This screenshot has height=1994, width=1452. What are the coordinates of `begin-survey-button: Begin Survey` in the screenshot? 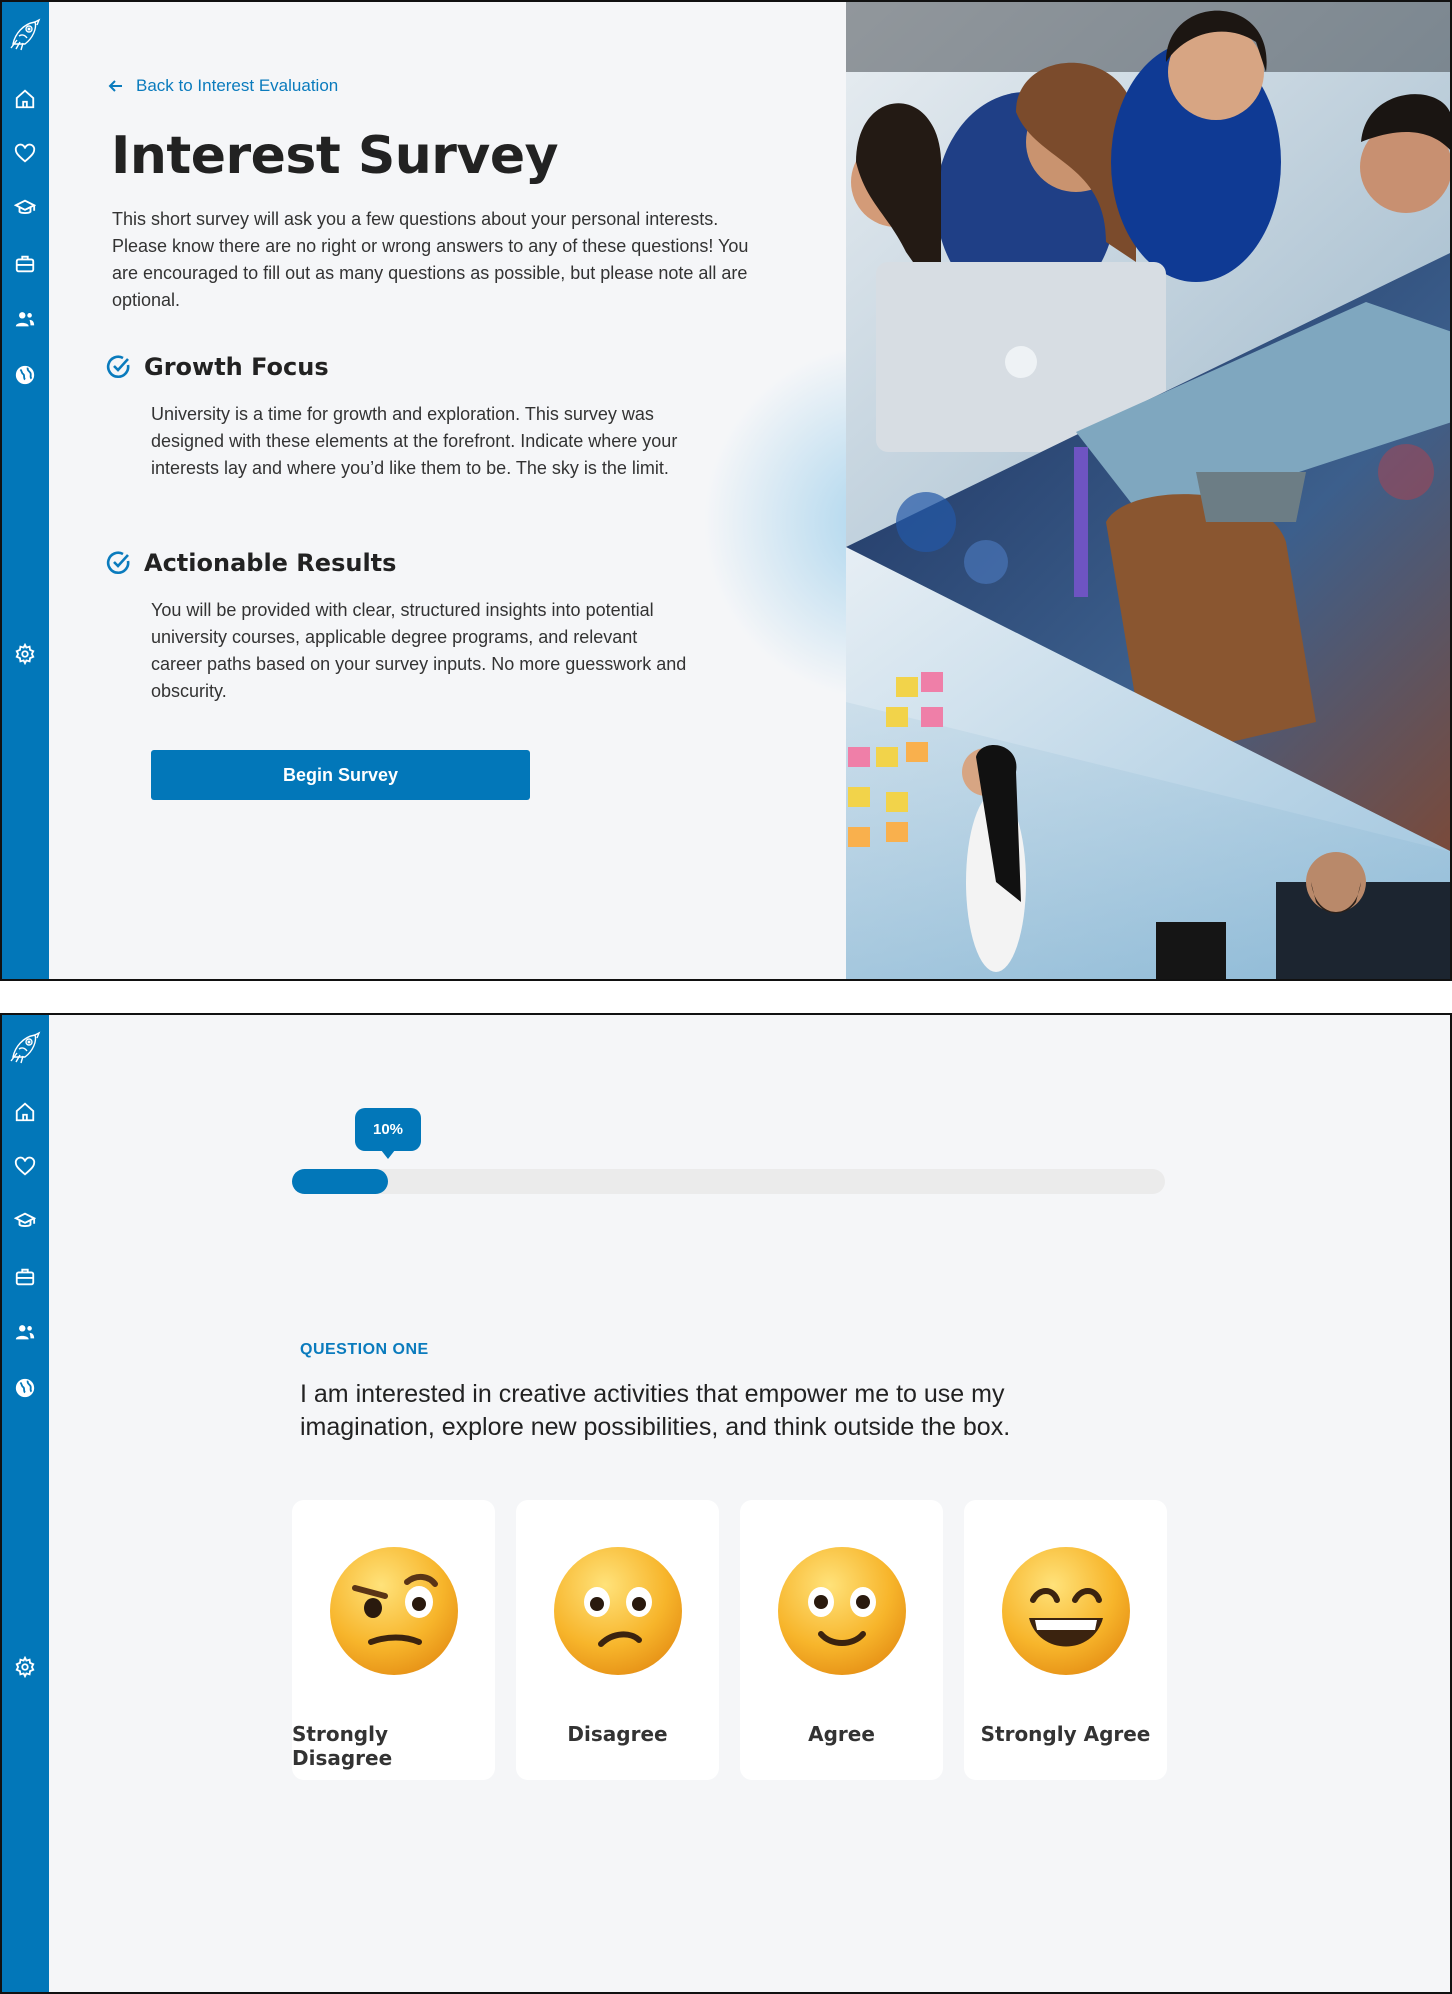 It's located at (340, 775).